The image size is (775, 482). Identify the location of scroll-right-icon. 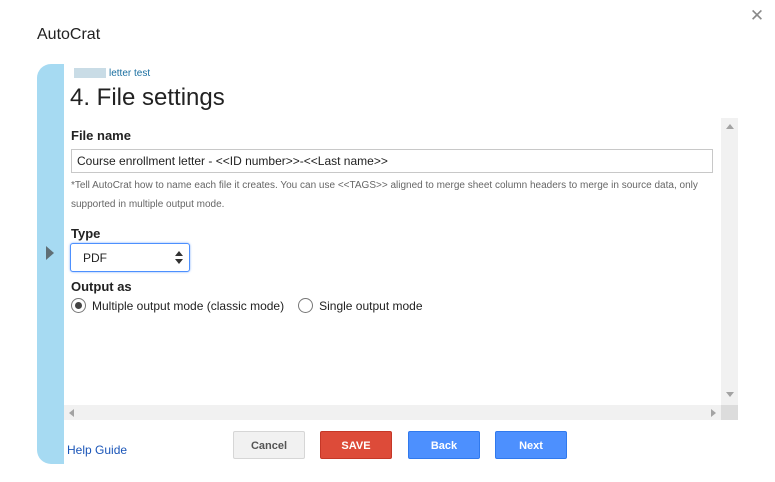
(713, 413).